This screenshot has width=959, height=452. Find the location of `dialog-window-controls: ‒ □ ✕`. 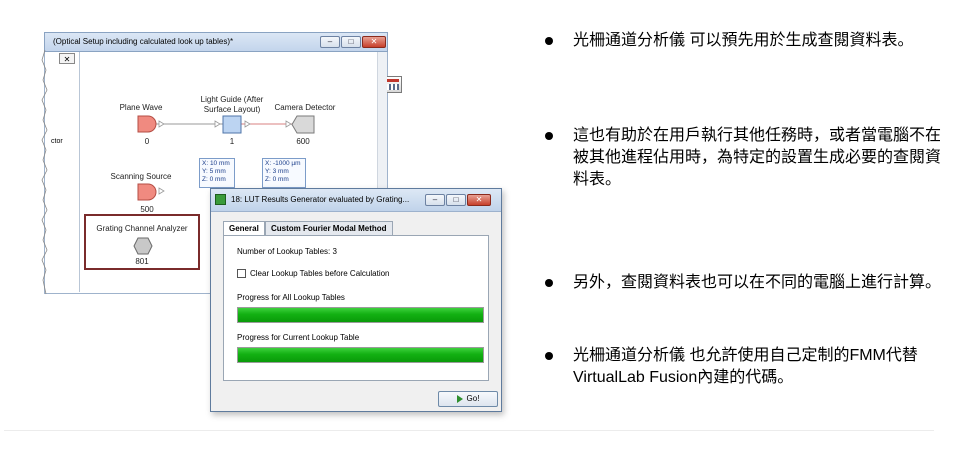

dialog-window-controls: ‒ □ ✕ is located at coordinates (458, 200).